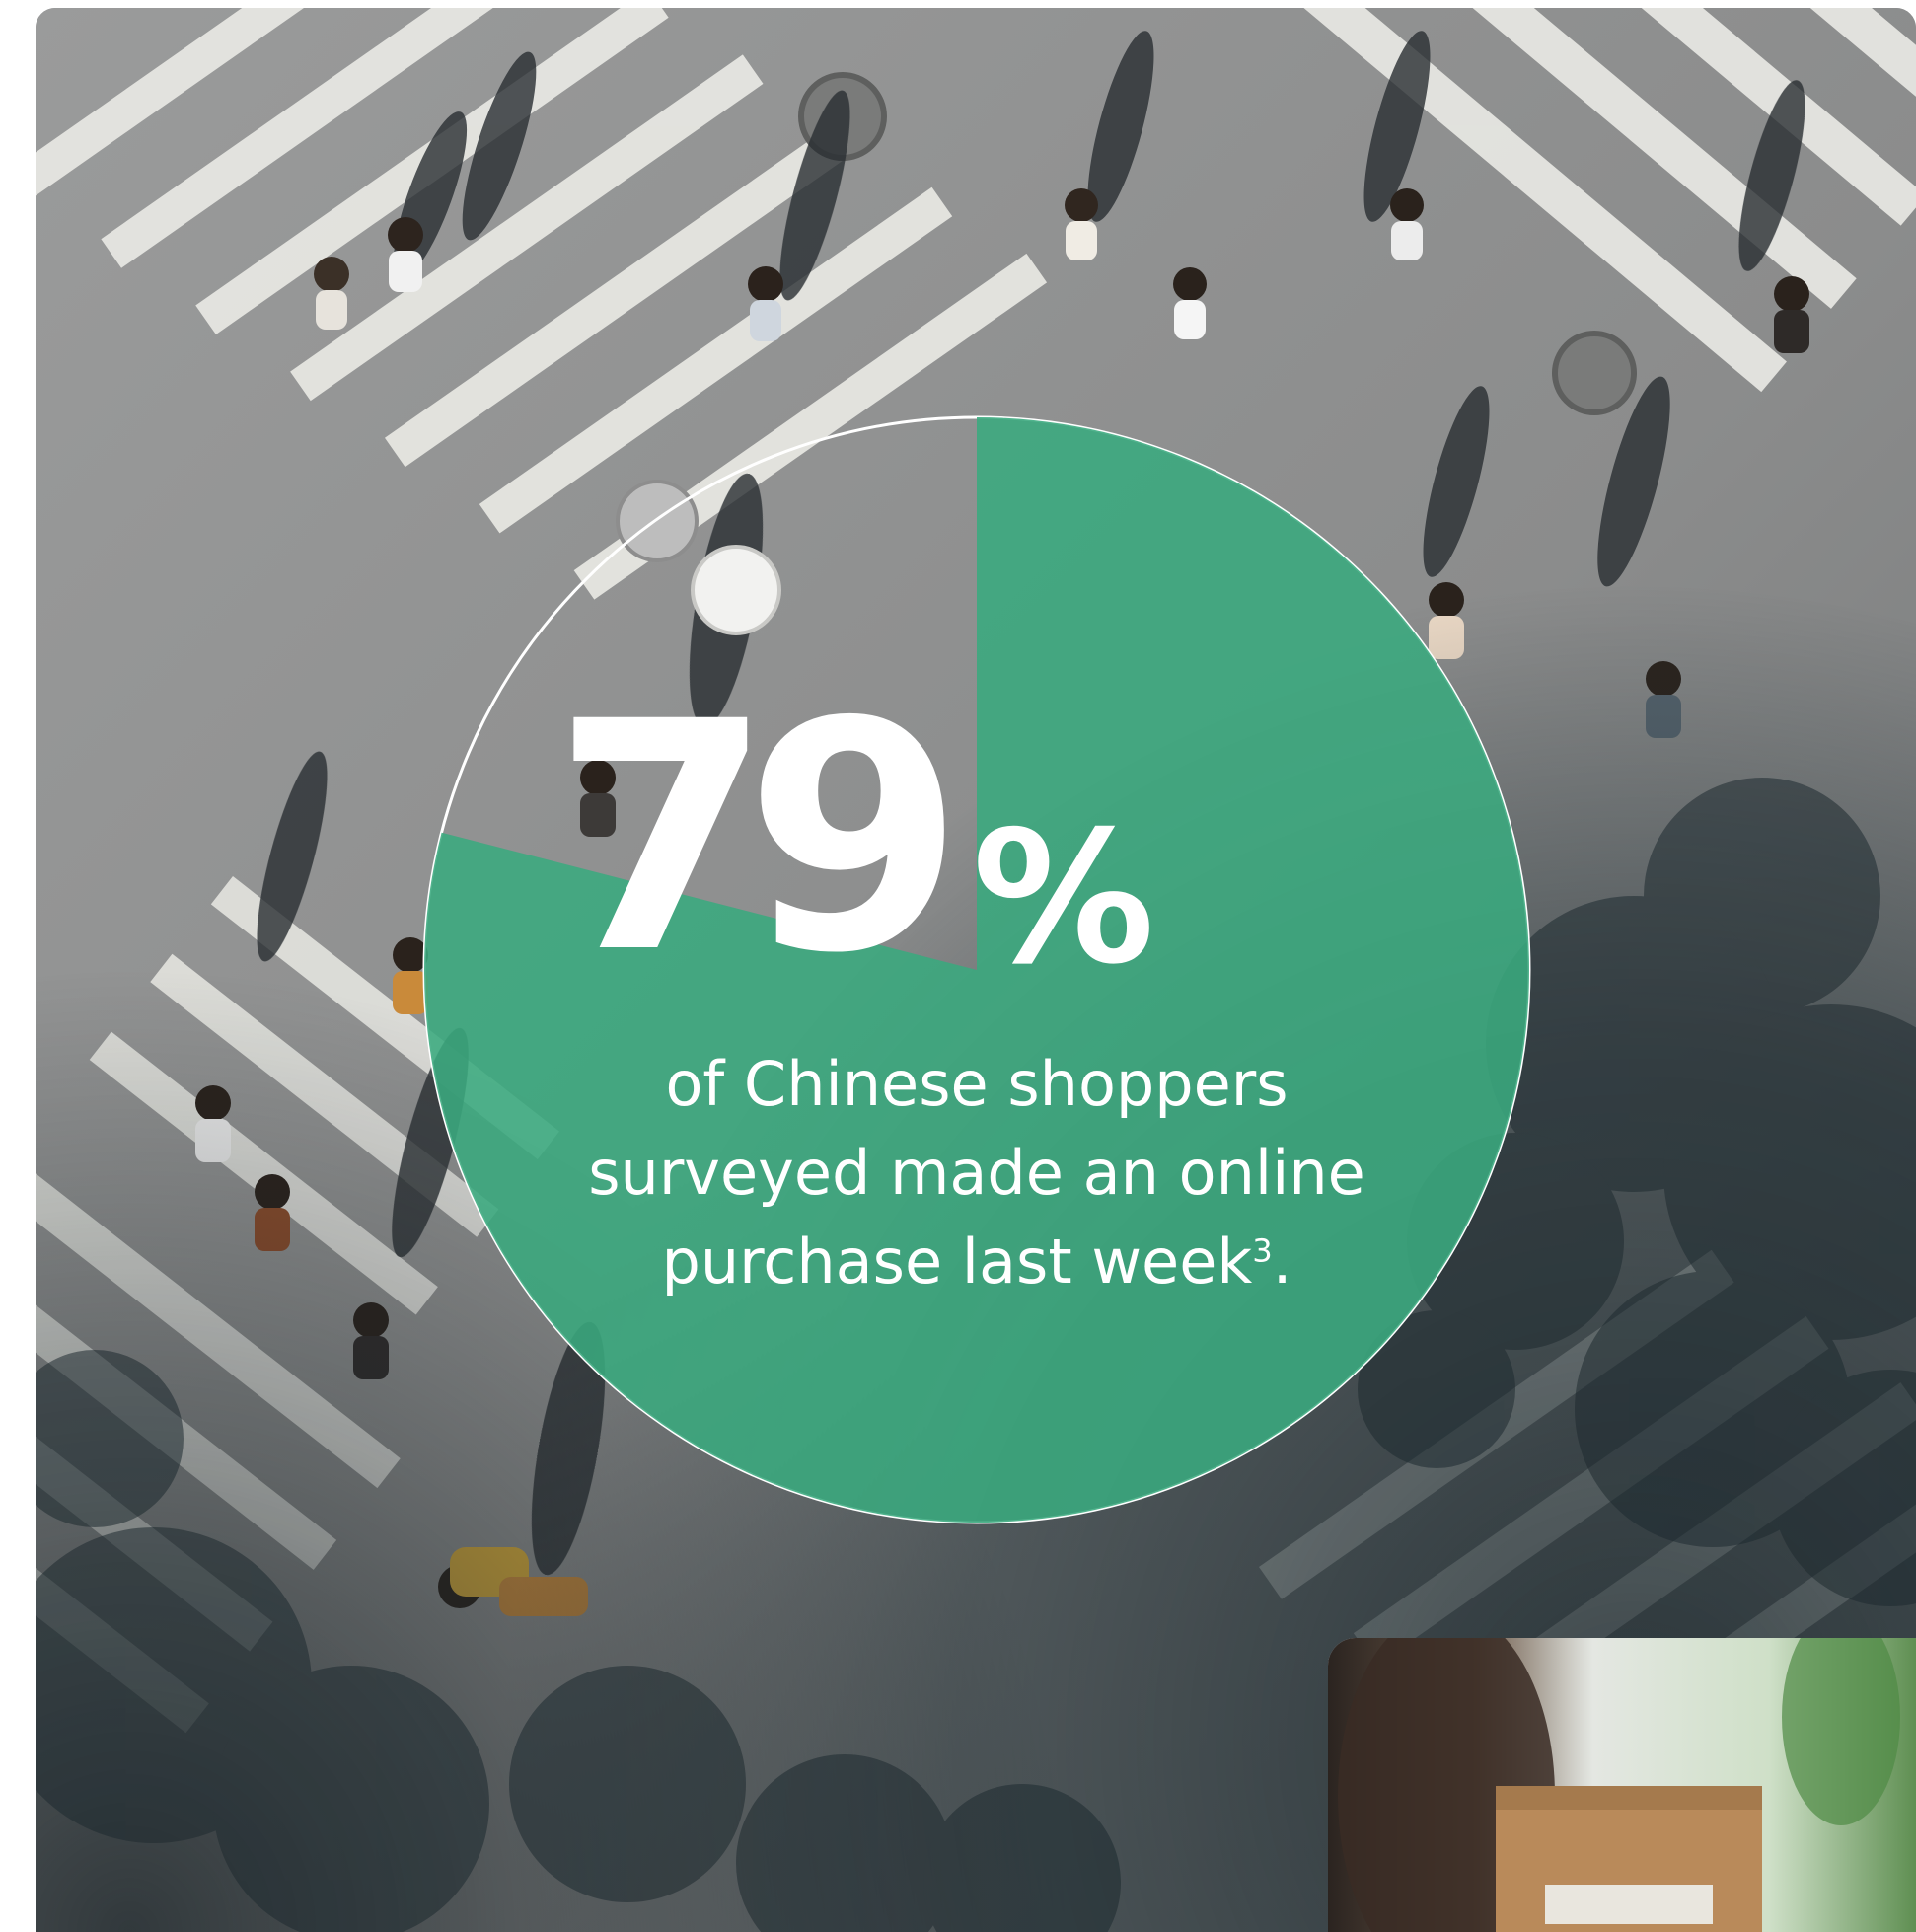 The height and width of the screenshot is (1932, 1916). Describe the element at coordinates (1282, 1262) in the screenshot. I see `stat-caption-end: .` at that location.